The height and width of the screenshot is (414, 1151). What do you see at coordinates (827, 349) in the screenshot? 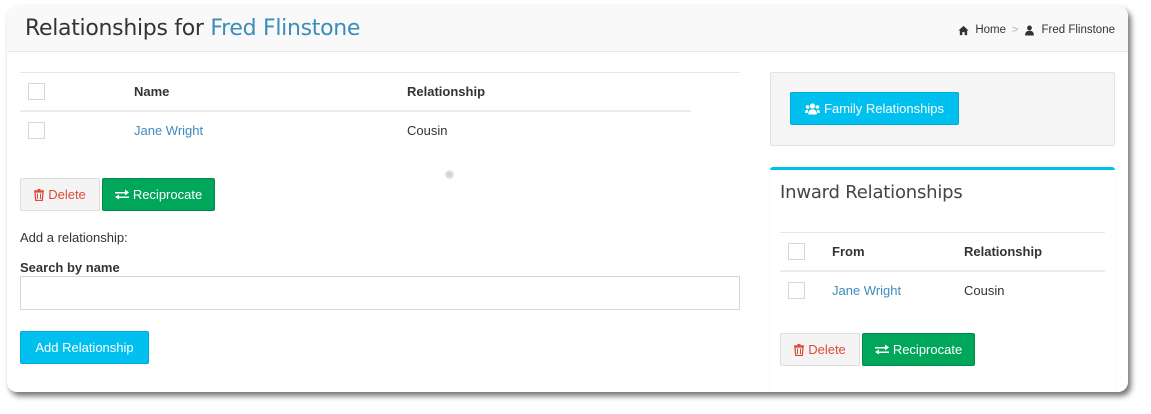
I see `inward-delete-label: Delete` at bounding box center [827, 349].